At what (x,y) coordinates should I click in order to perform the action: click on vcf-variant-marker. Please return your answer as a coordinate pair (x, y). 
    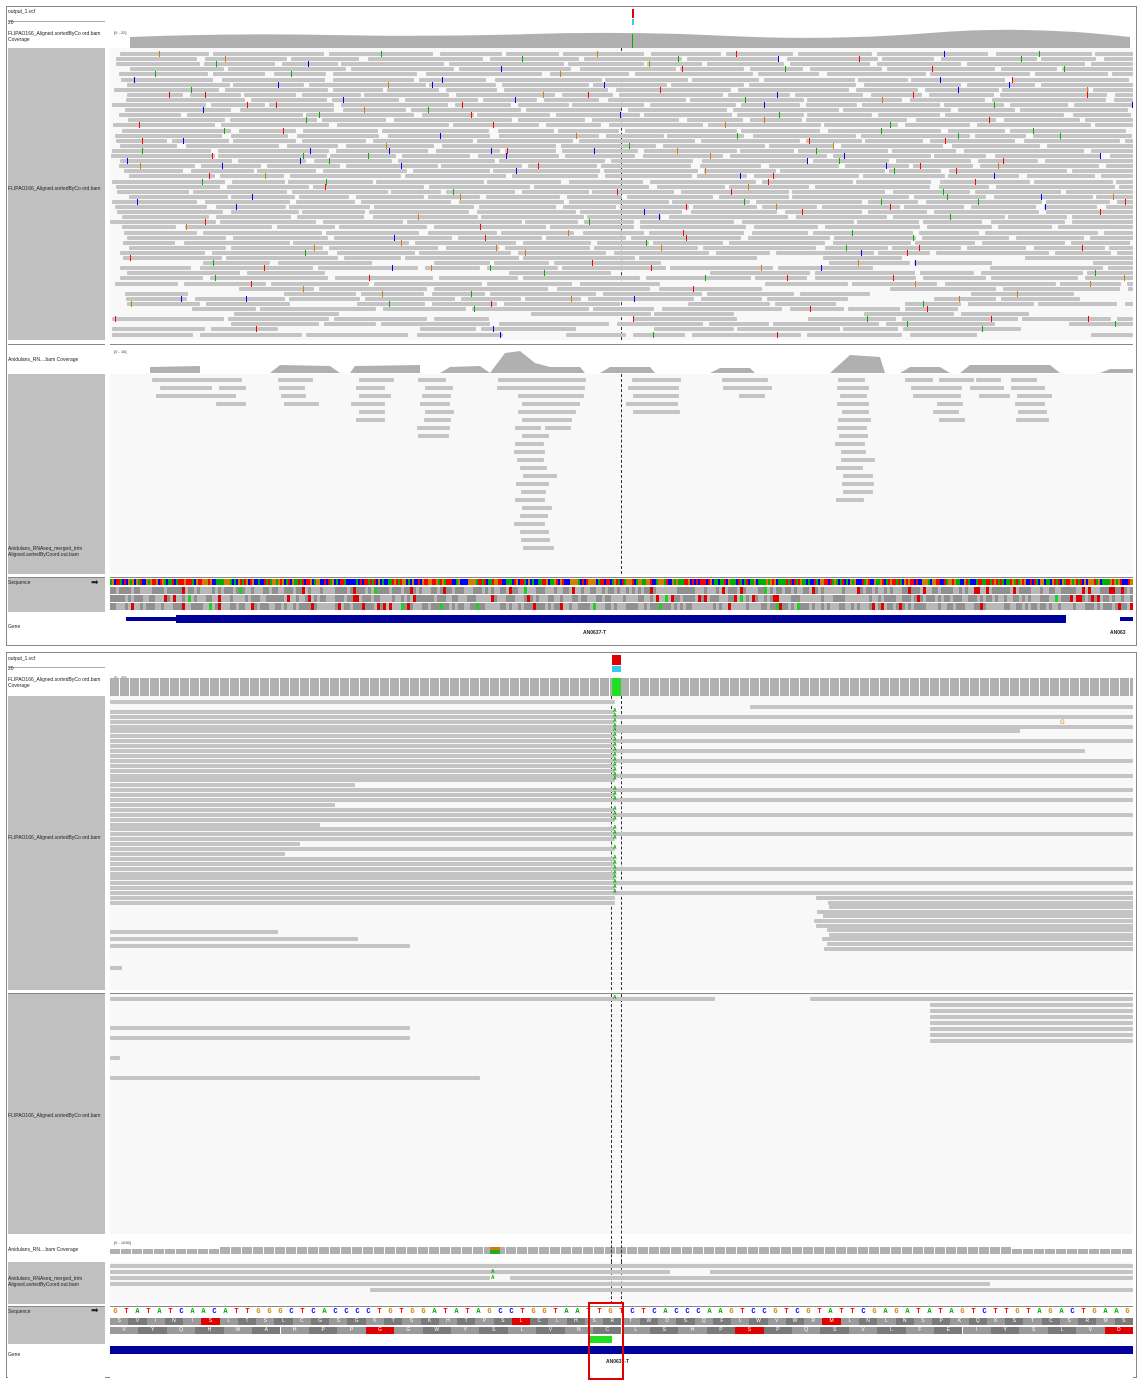
    Looking at the image, I should click on (633, 13).